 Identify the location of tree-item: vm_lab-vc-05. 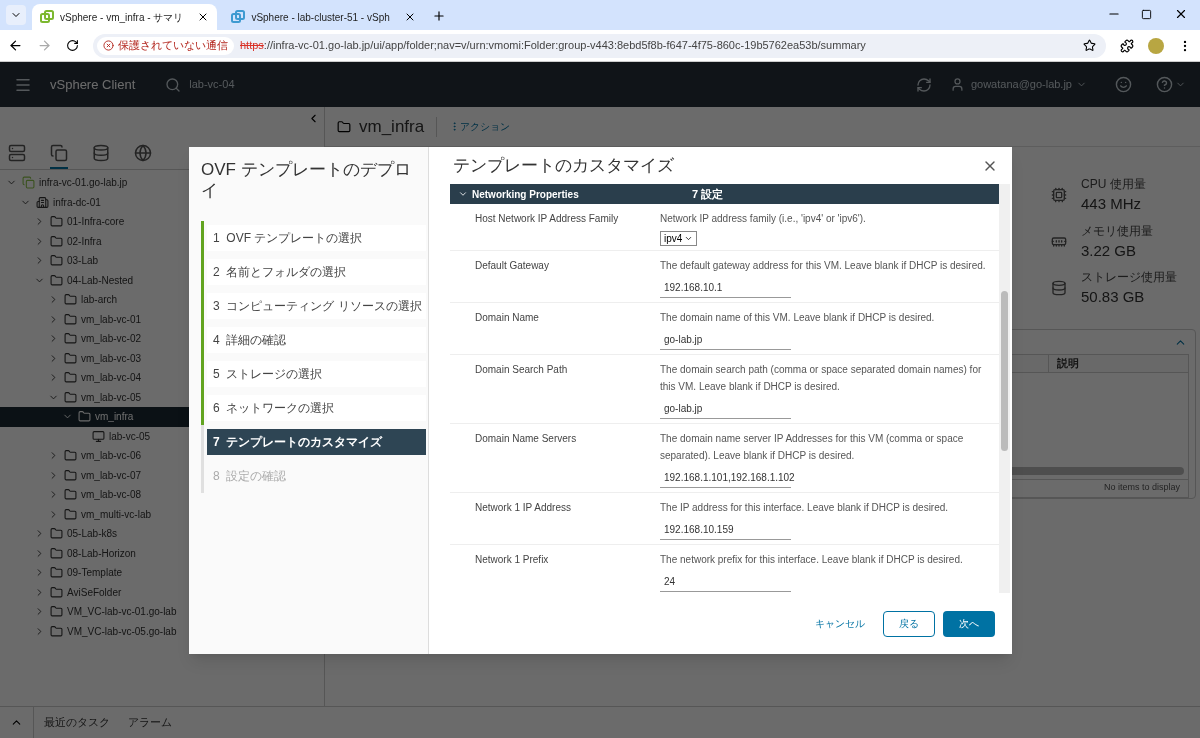
(94, 397).